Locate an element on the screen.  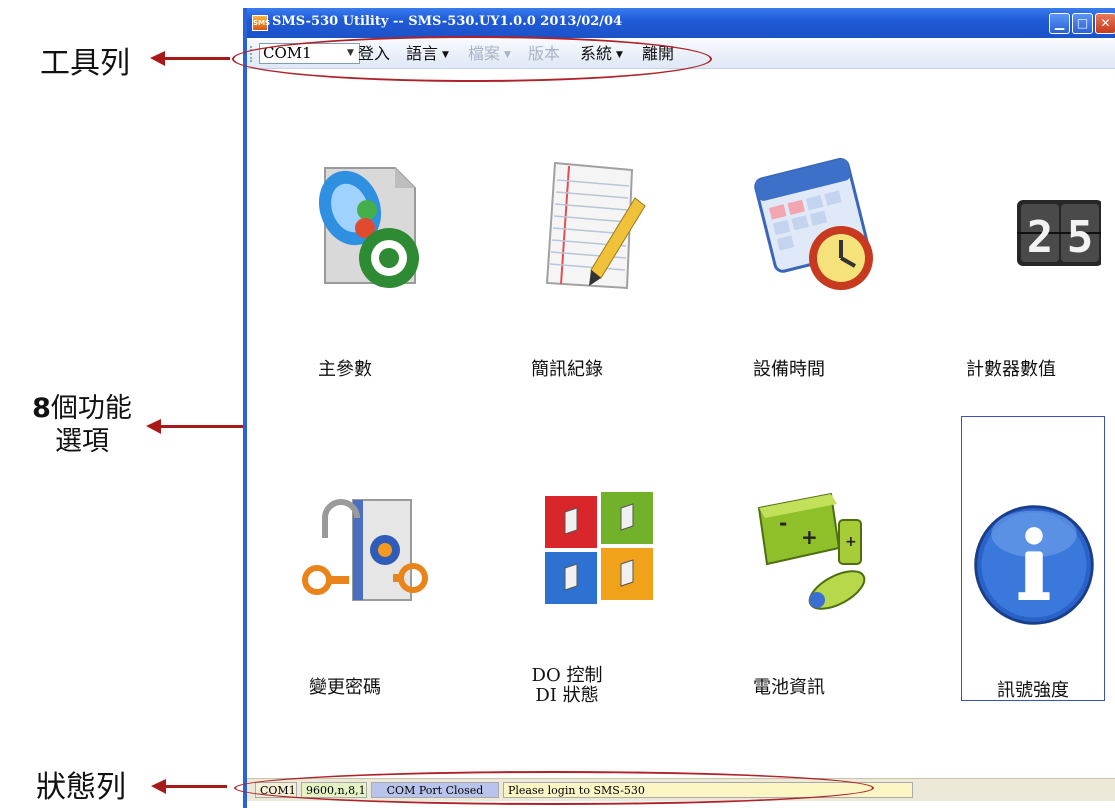
features-count: 8 is located at coordinates (41, 408).